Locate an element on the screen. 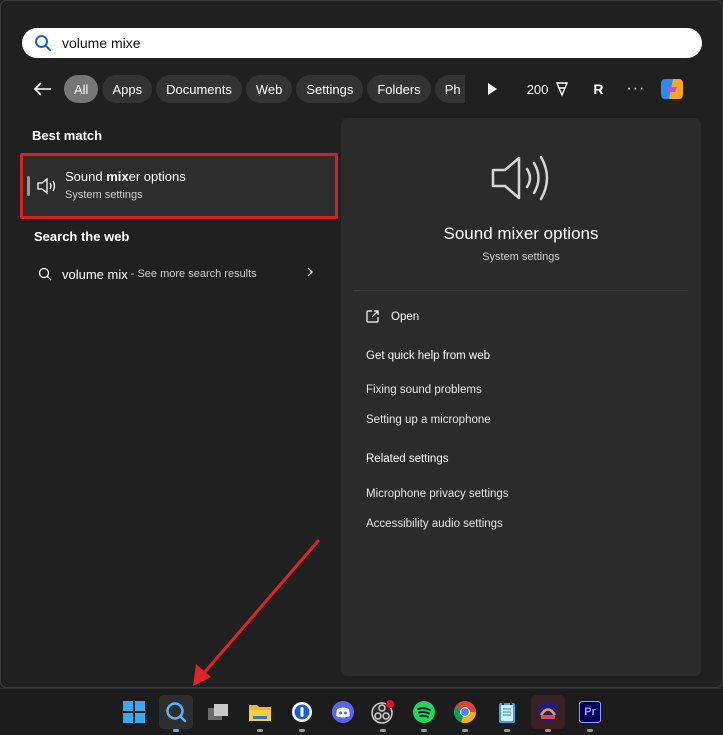 The width and height of the screenshot is (723, 735). search-web-heading: Search the web is located at coordinates (82, 236).